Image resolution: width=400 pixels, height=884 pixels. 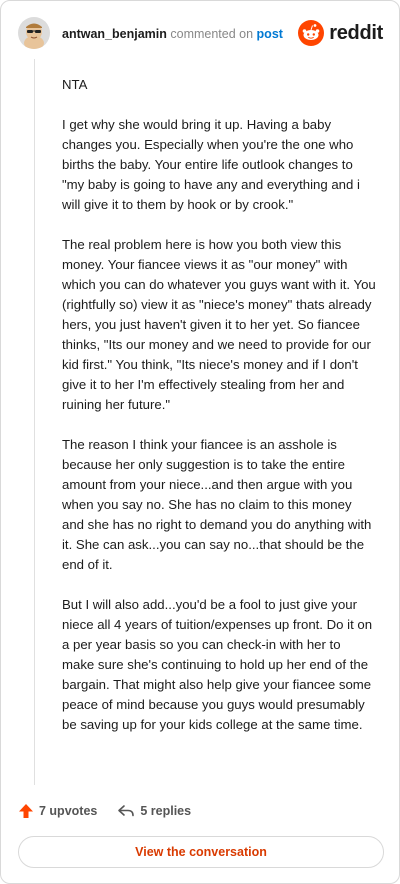 I want to click on view-conversation-button: View the conversation, so click(x=201, y=852).